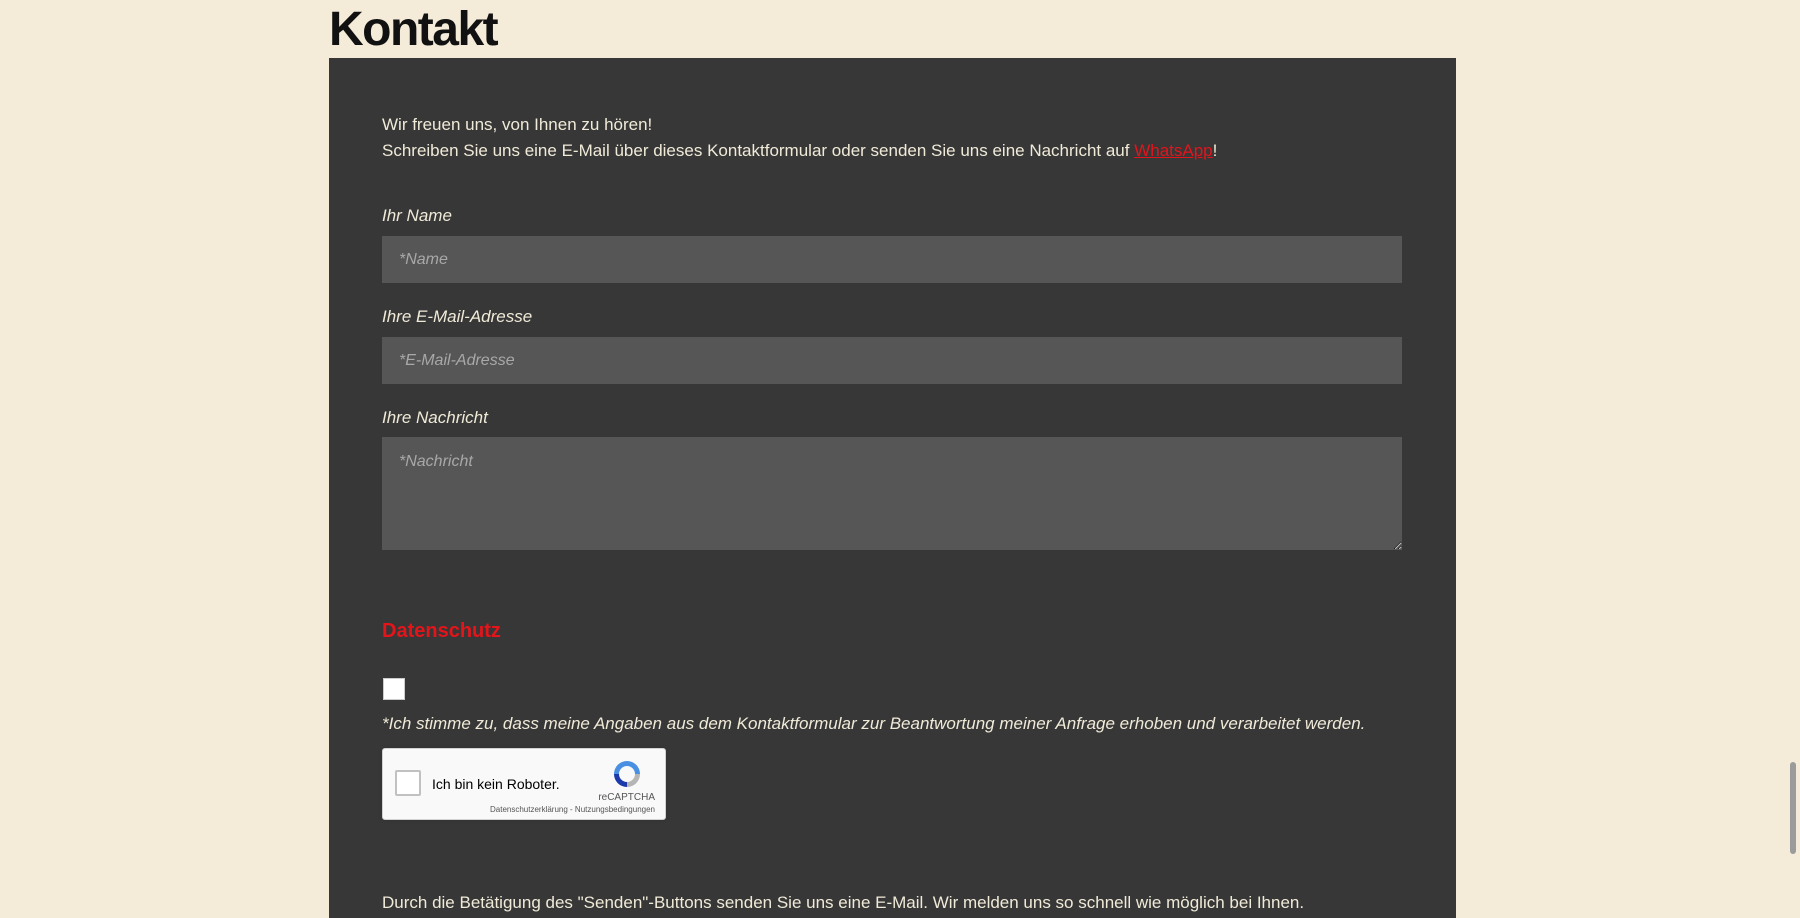 The width and height of the screenshot is (1800, 918). Describe the element at coordinates (457, 316) in the screenshot. I see `email-label: Ihre E-Mail-Adresse` at that location.